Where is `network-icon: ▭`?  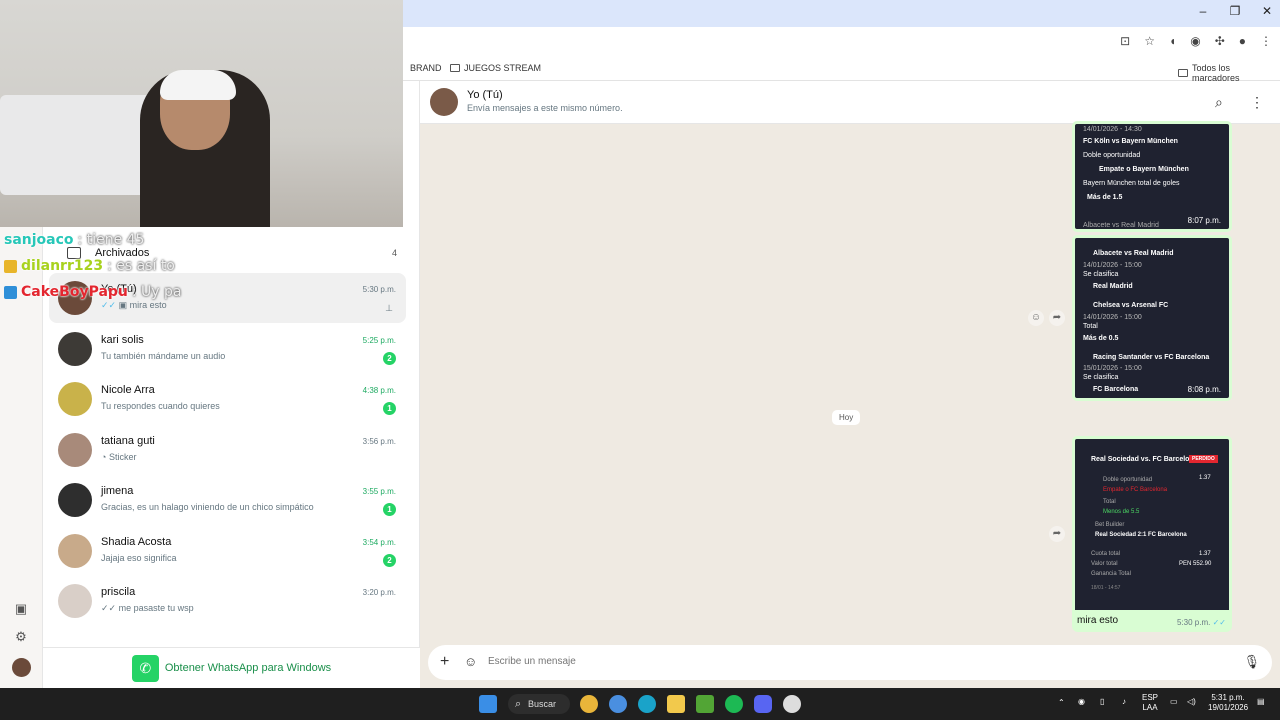 network-icon: ▭ is located at coordinates (1174, 702).